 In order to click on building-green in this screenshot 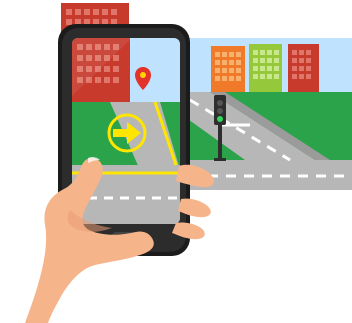, I will do `click(265, 69)`.